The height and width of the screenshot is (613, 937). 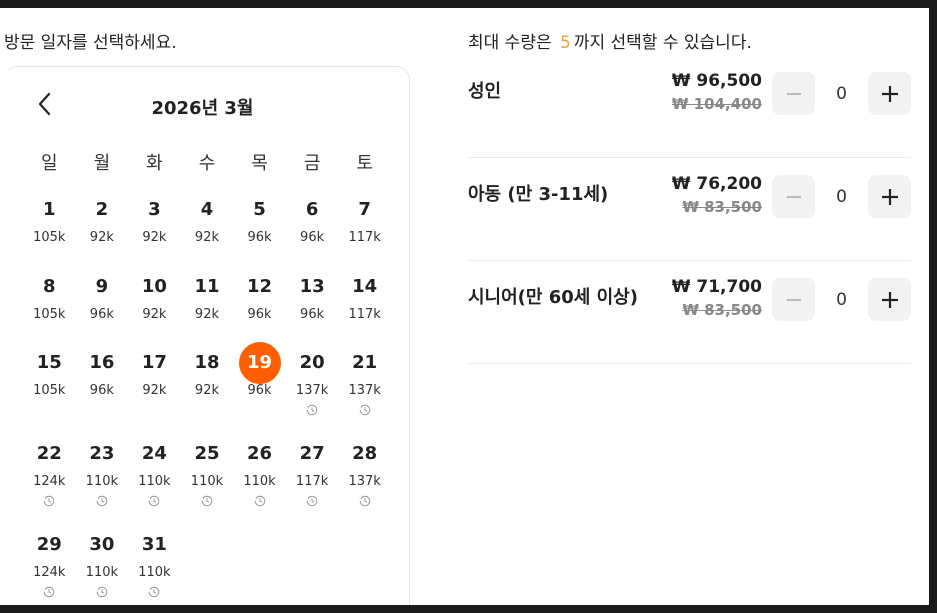 I want to click on calendar-day: 15 105k, so click(x=49, y=384).